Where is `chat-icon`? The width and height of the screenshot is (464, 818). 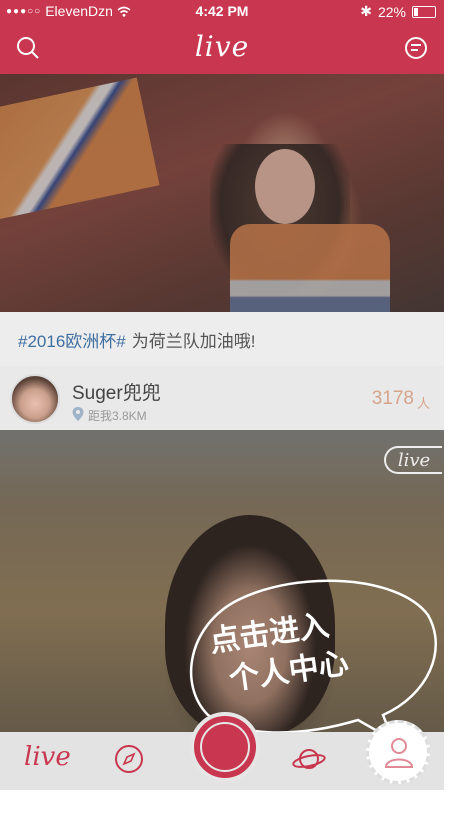
chat-icon is located at coordinates (416, 48).